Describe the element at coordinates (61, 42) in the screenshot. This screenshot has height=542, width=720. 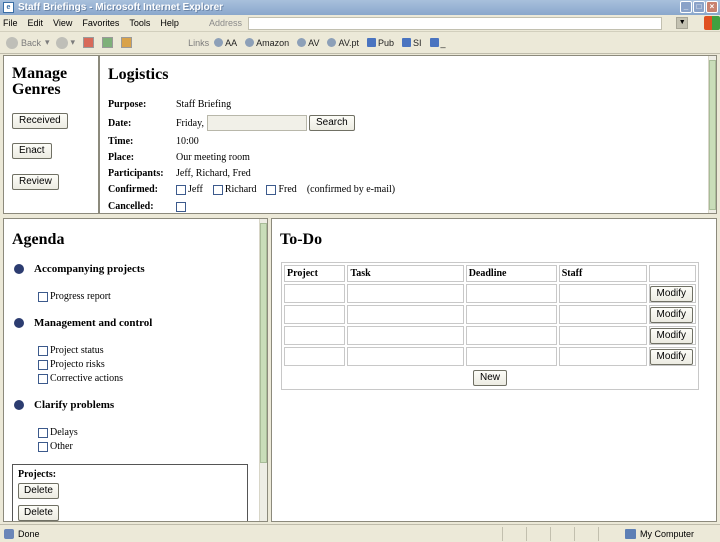
I see `forward-icon` at that location.